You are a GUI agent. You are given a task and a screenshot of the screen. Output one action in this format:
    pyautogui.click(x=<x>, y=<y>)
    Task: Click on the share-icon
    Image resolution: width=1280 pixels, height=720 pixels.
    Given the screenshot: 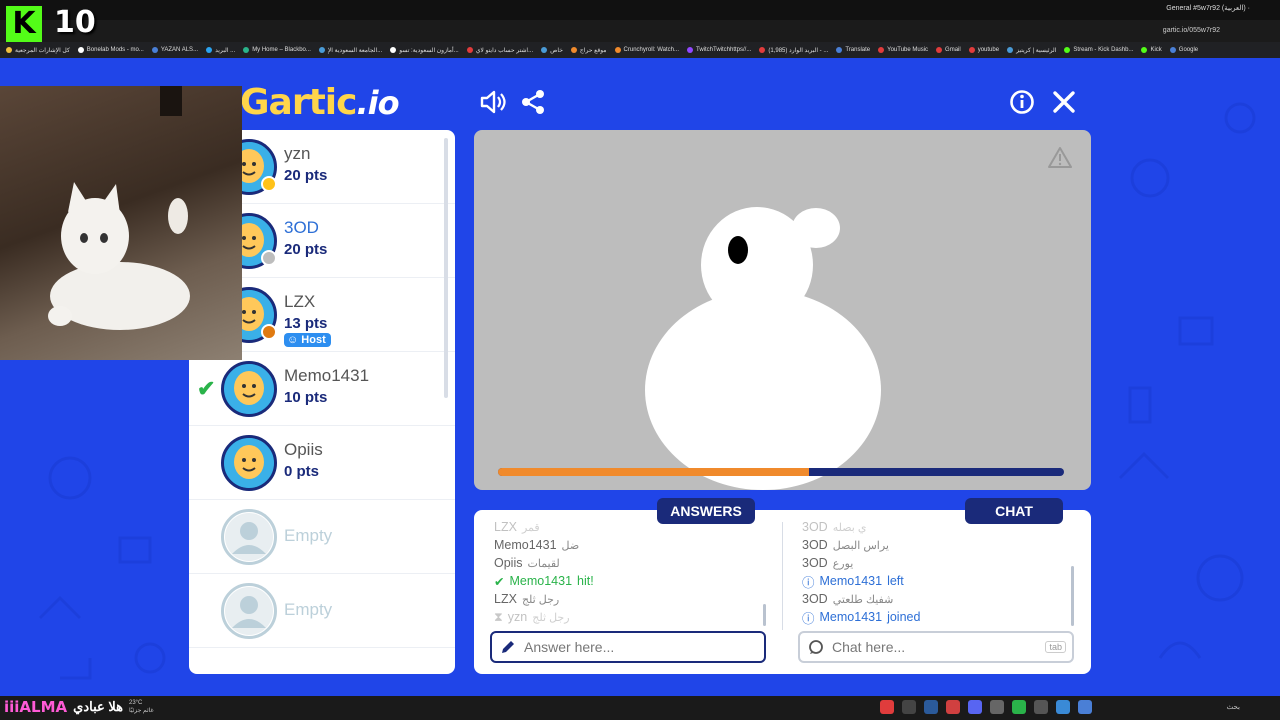 What is the action you would take?
    pyautogui.click(x=533, y=102)
    